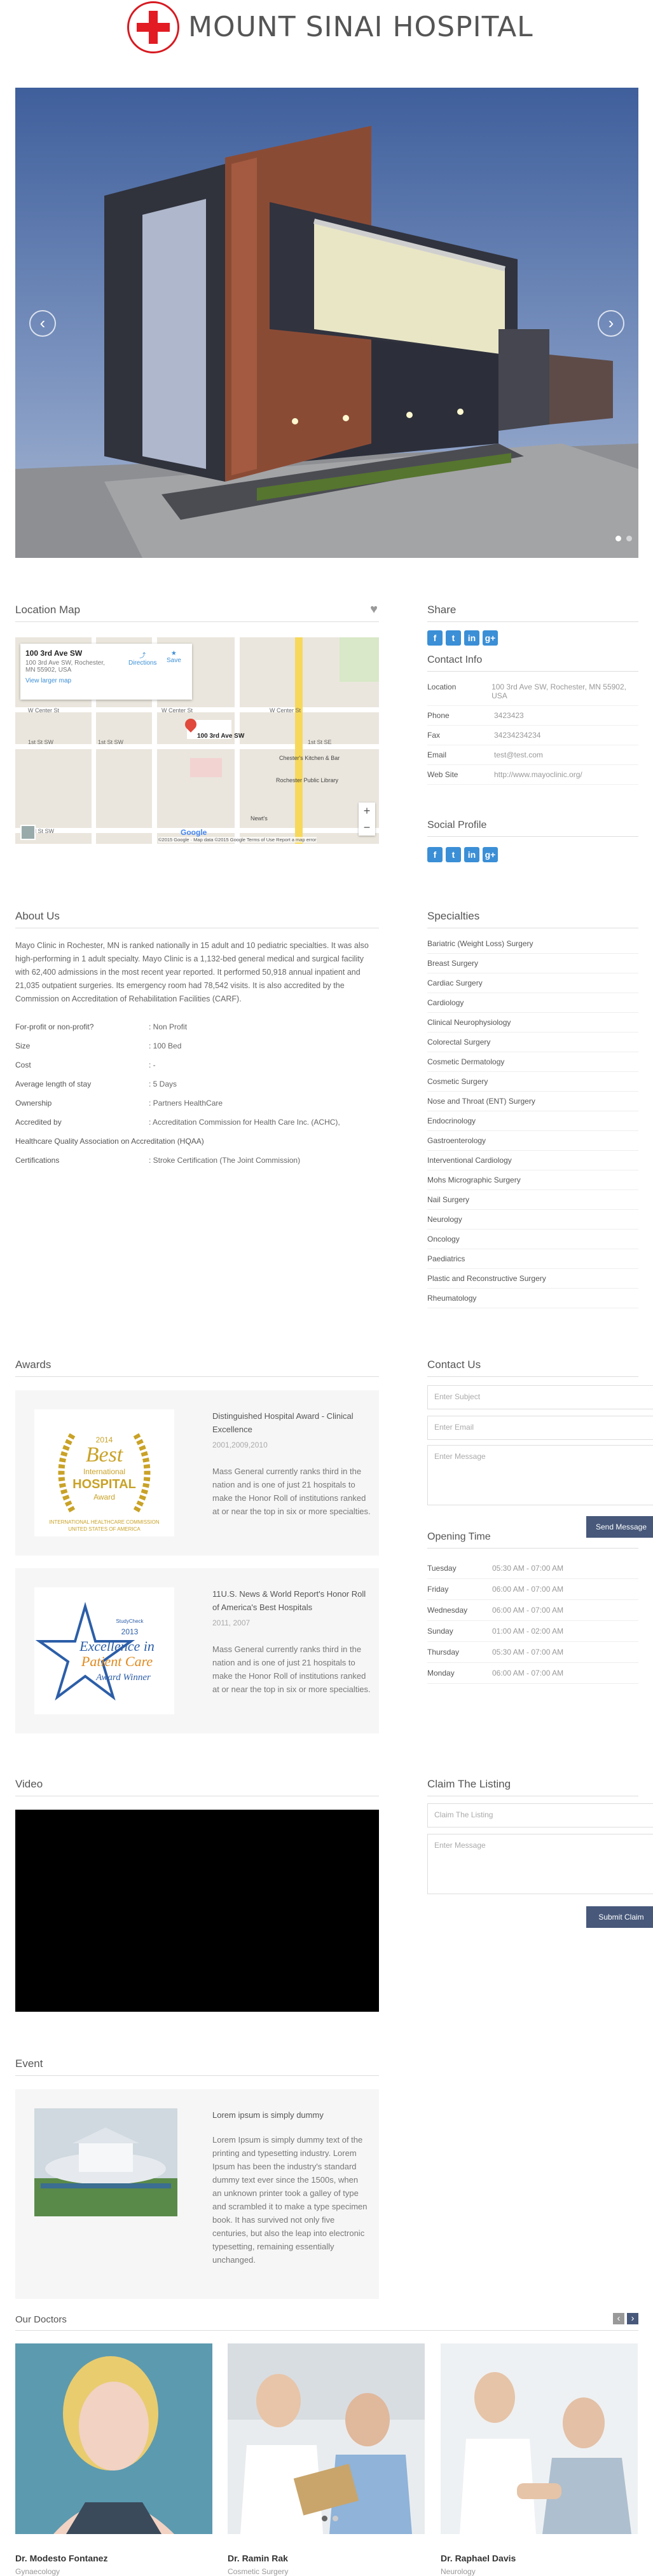 This screenshot has width=653, height=2576. I want to click on fact-value: : 100 Bed, so click(165, 1045).